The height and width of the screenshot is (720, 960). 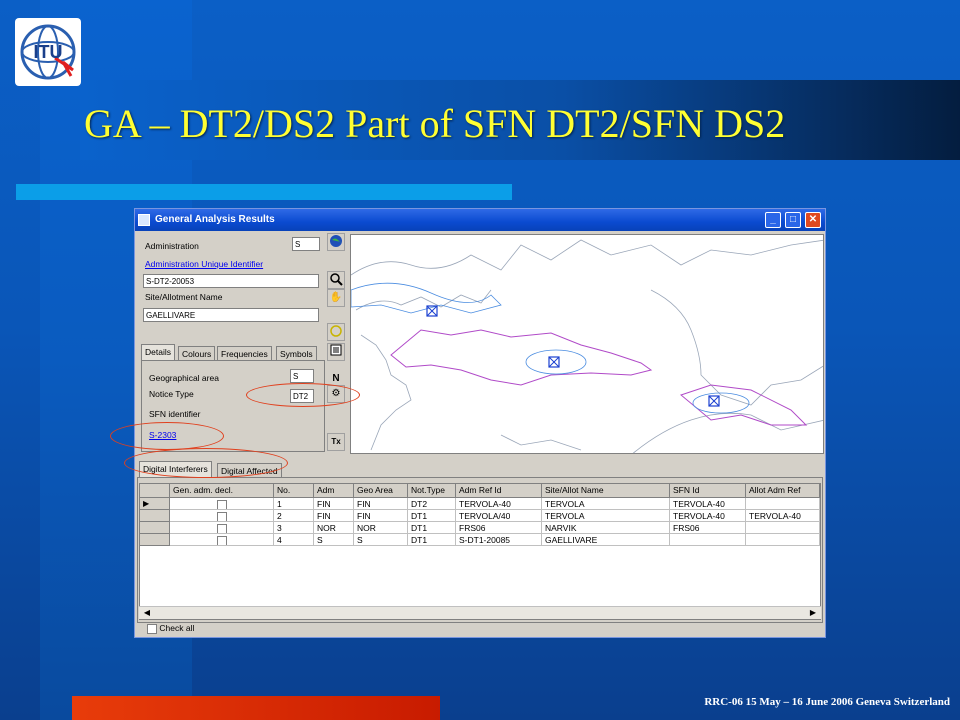 I want to click on unique-id-field: S-DT2-20053, so click(x=231, y=281).